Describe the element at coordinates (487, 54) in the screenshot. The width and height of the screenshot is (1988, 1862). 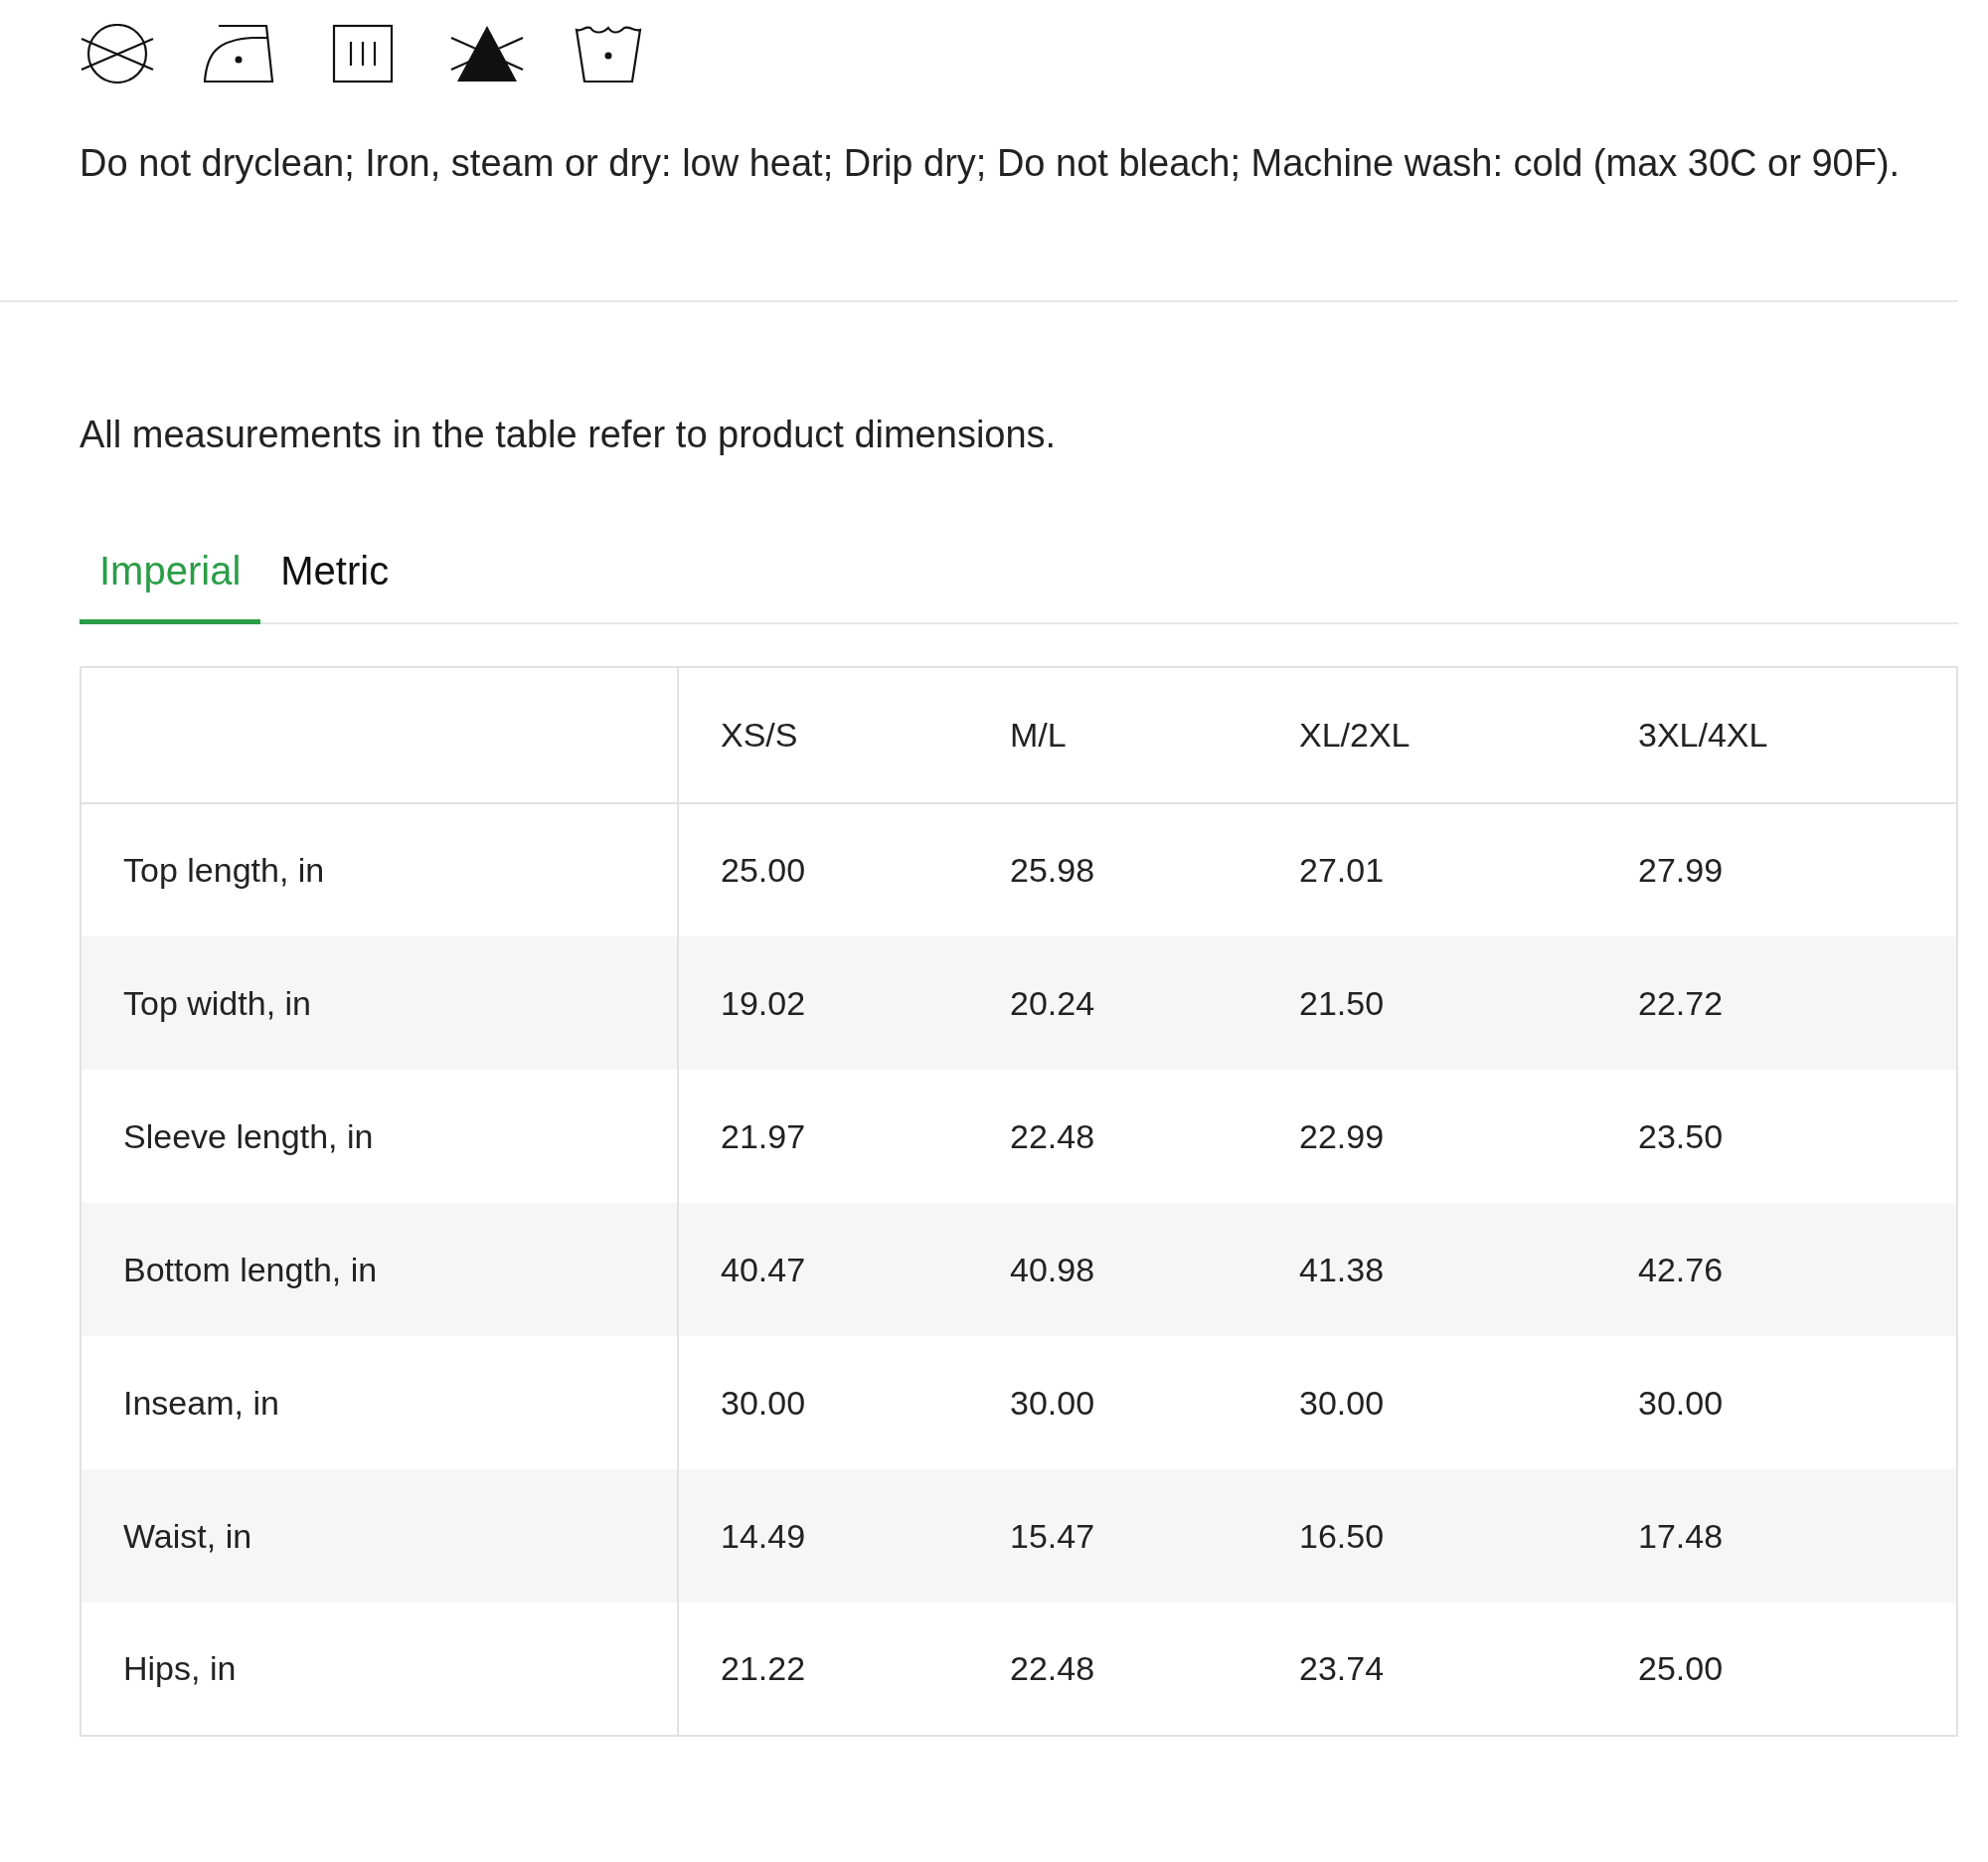
I see `crossed-triangle-icon` at that location.